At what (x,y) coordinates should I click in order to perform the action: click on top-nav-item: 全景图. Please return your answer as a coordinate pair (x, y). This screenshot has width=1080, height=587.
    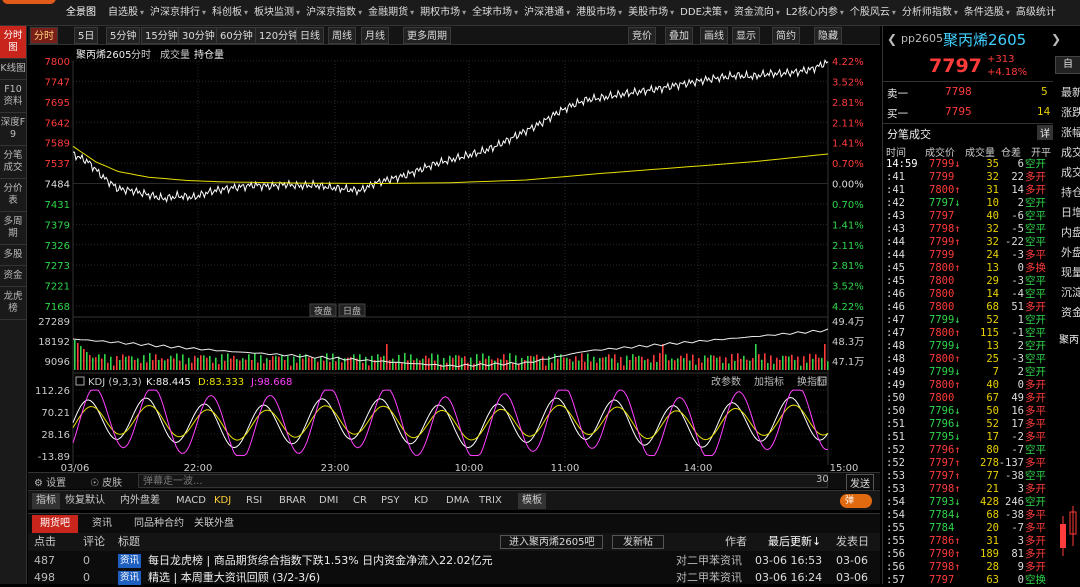
    Looking at the image, I should click on (81, 12).